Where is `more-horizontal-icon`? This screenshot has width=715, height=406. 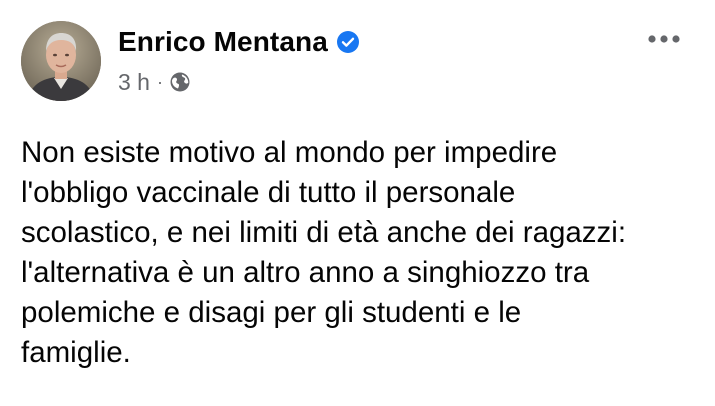
more-horizontal-icon is located at coordinates (664, 39).